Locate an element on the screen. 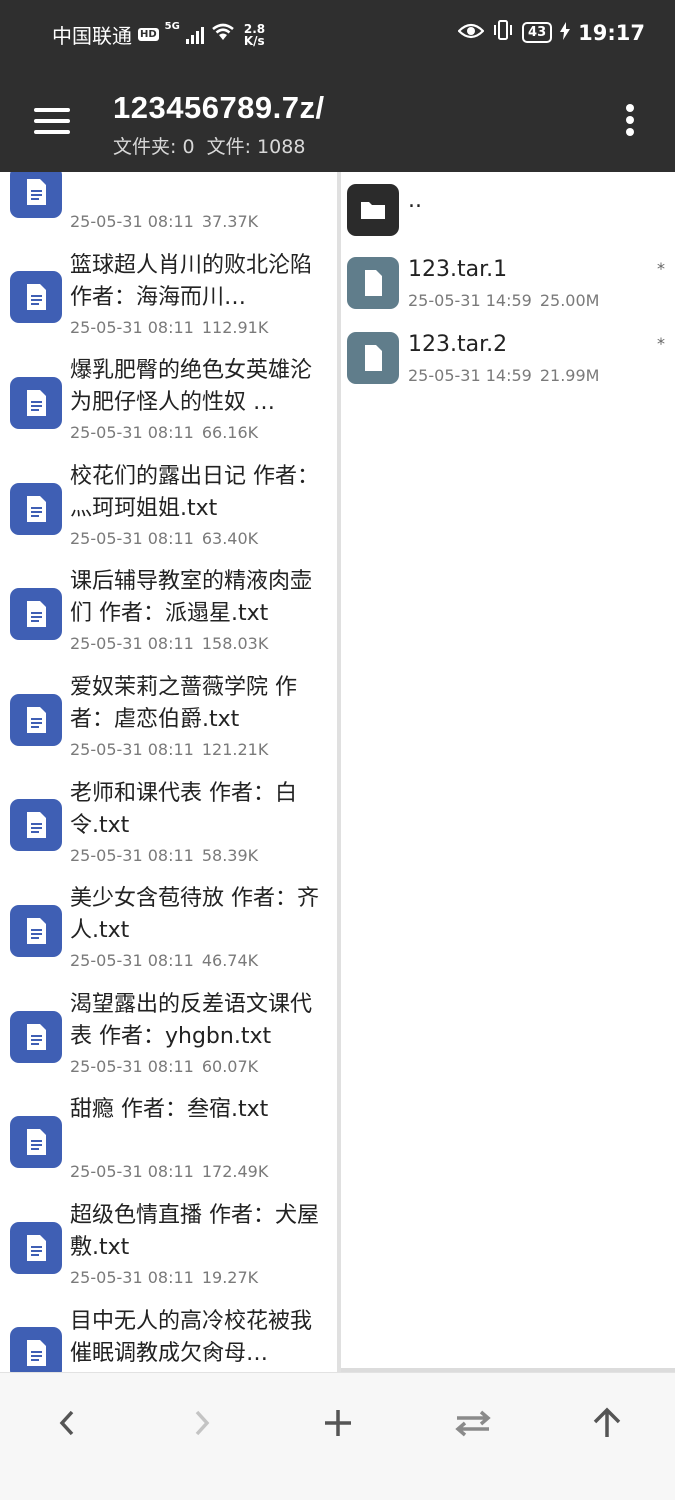 Image resolution: width=675 pixels, height=1500 pixels. path-title: 123456789.7z/ is located at coordinates (219, 107).